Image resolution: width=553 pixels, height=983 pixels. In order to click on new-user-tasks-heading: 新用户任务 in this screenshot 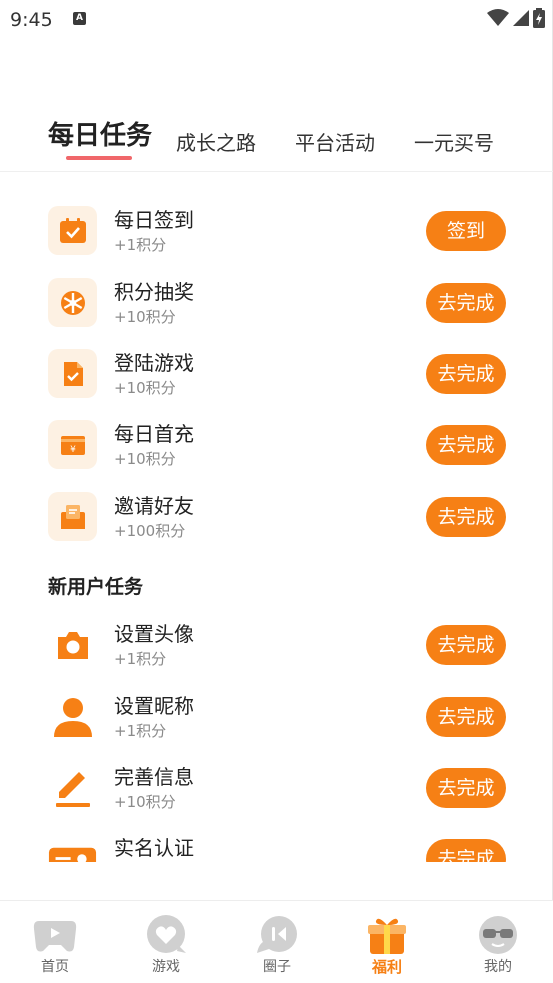, I will do `click(96, 587)`.